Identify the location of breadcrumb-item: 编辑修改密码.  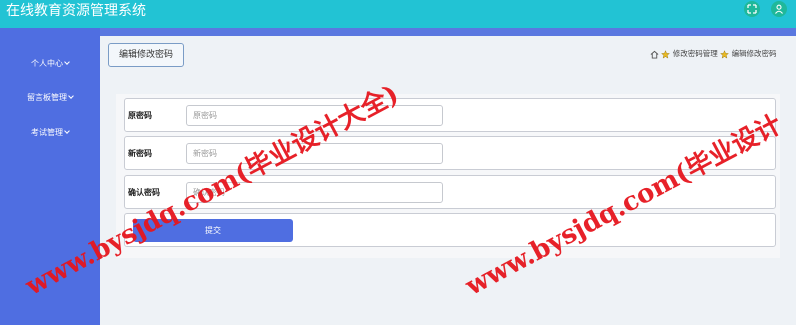
(754, 53).